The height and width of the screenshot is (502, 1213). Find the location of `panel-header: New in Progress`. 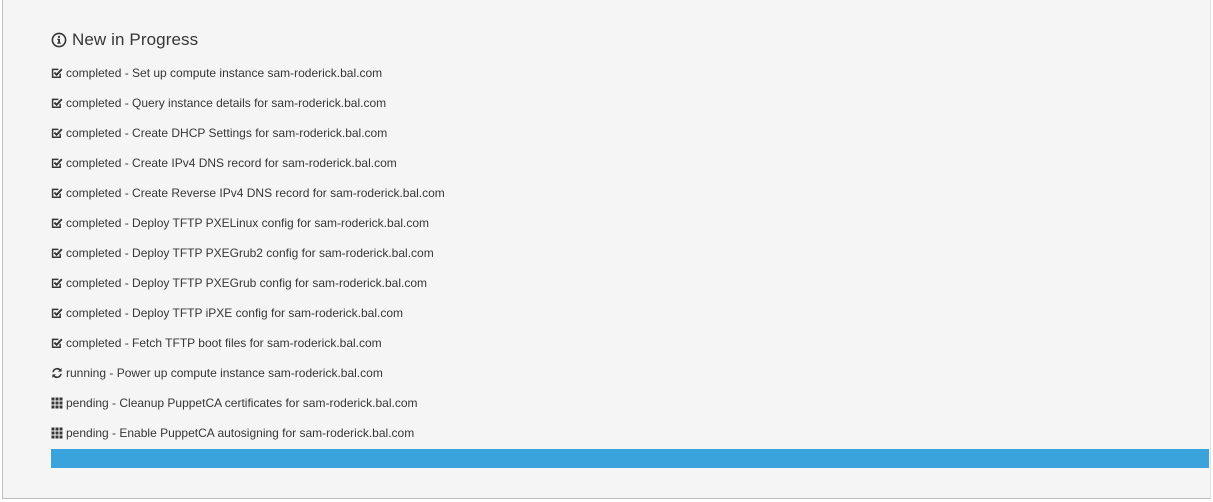

panel-header: New in Progress is located at coordinates (124, 40).